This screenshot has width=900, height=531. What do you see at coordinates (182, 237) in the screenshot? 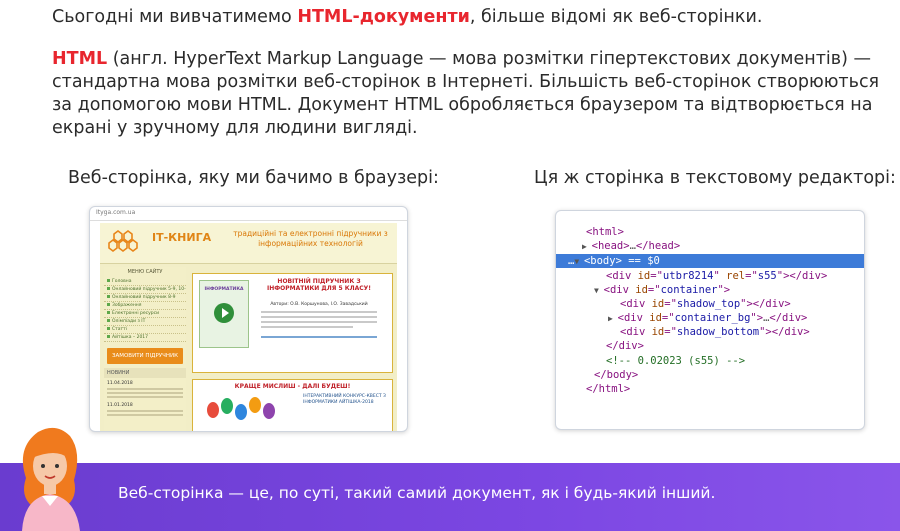
I see `site-brand: ІТ-КНИГА` at bounding box center [182, 237].